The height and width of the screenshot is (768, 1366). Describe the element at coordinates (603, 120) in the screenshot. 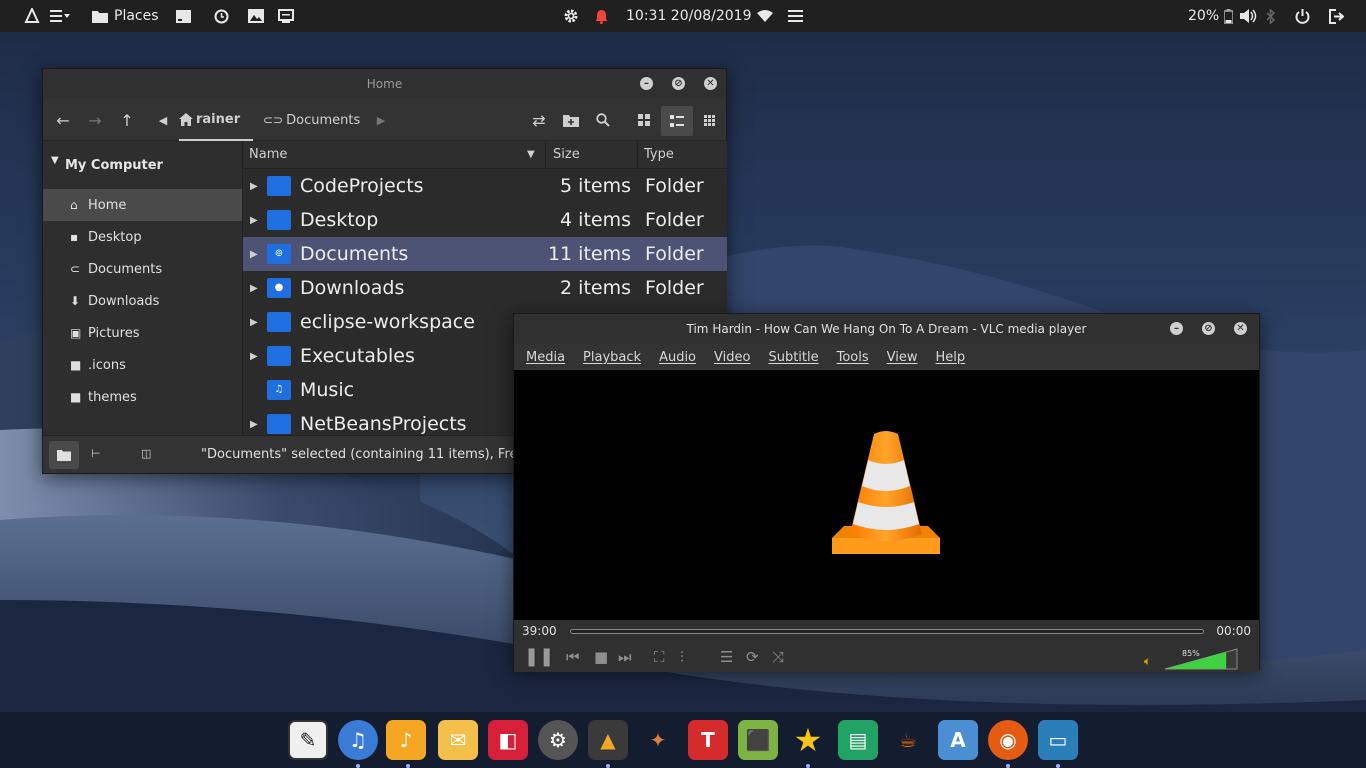

I see `search-icon` at that location.